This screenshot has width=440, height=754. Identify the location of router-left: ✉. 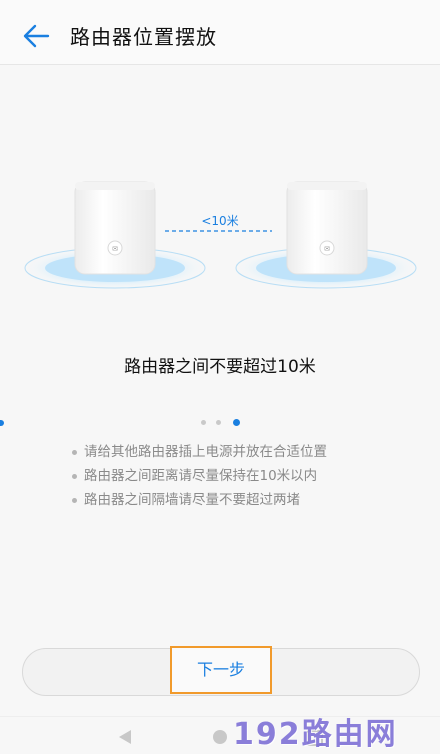
(115, 235).